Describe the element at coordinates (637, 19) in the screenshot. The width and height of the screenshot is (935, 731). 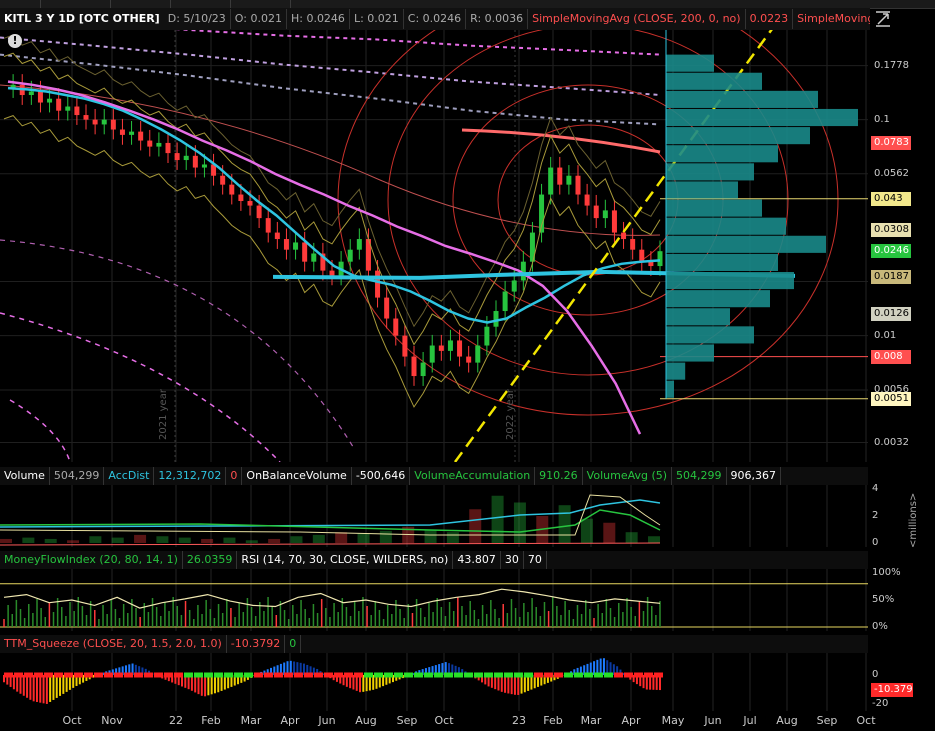
I see `sma1-label: SimpleMovingAvg (CLOSE, 200, 0, no)` at that location.